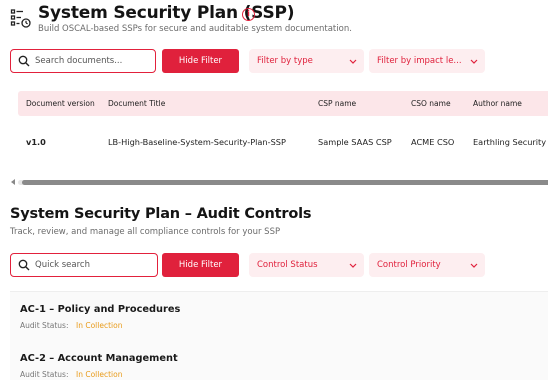  What do you see at coordinates (166, 13) in the screenshot?
I see `page-title: System Security Plan (SSP)` at bounding box center [166, 13].